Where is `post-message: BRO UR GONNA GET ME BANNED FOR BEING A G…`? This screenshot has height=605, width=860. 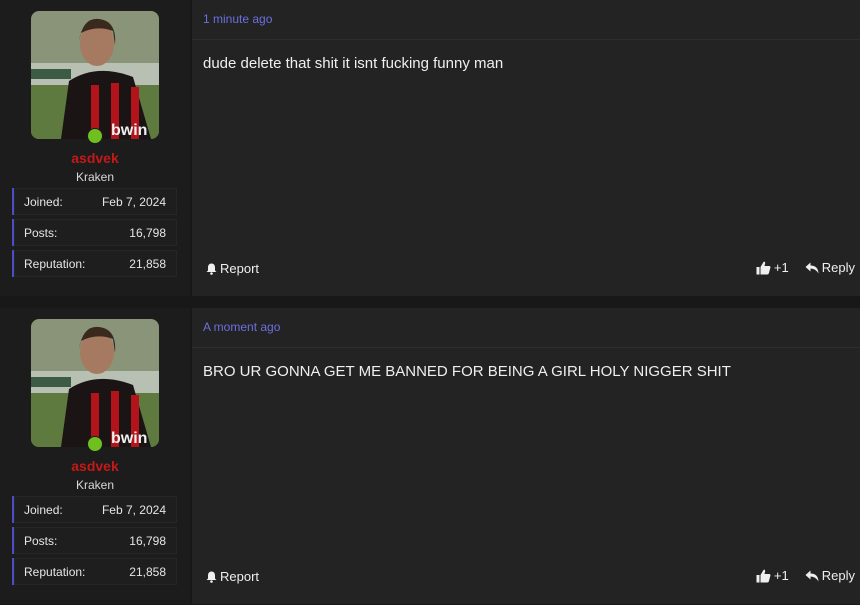 post-message: BRO UR GONNA GET ME BANNED FOR BEING A G… is located at coordinates (467, 371).